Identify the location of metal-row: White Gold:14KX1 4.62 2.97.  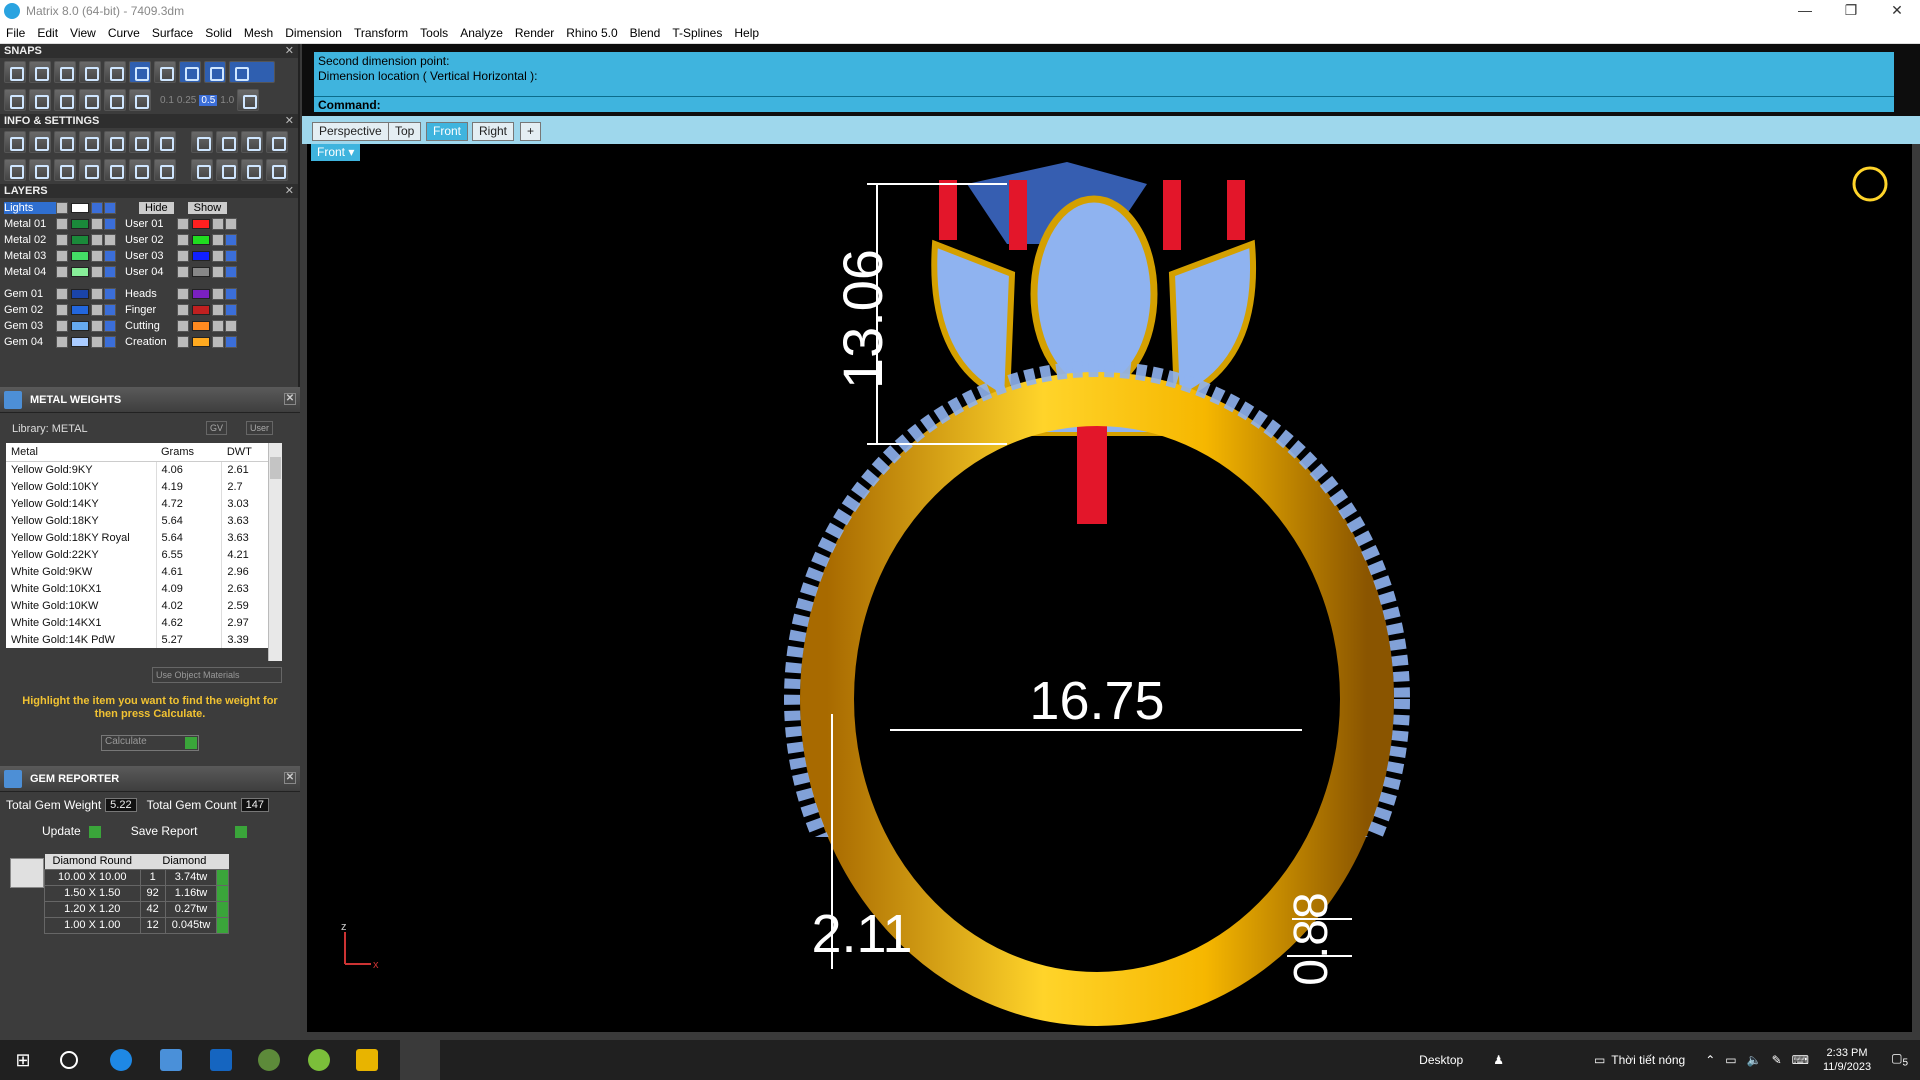
(141, 622).